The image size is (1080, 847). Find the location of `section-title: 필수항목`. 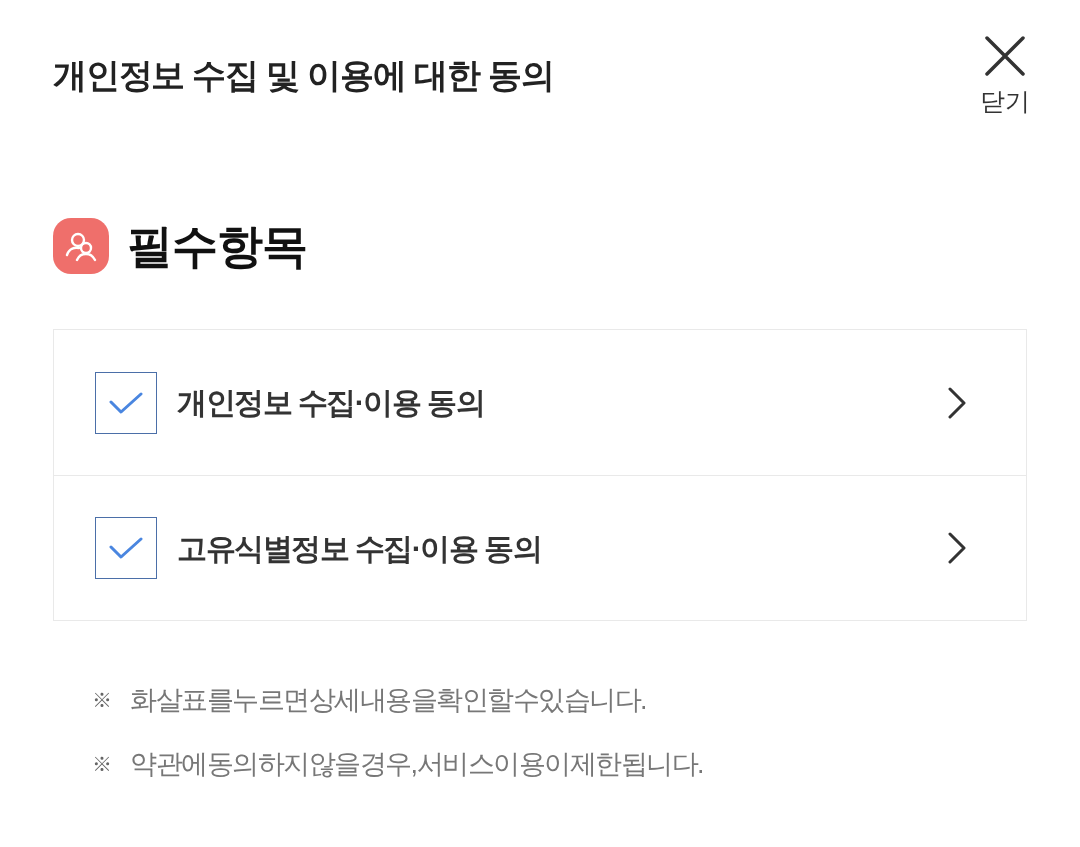

section-title: 필수항목 is located at coordinates (217, 246).